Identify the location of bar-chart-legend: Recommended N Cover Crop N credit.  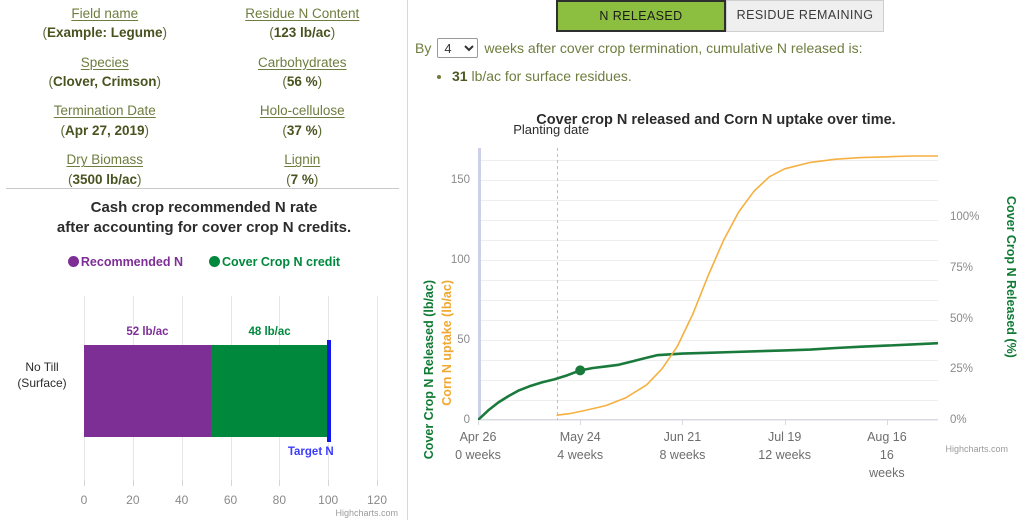
(204, 262).